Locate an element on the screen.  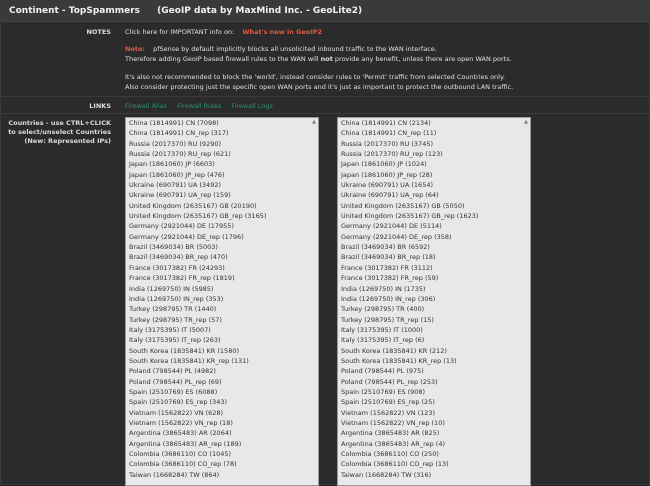
country-option: Brazil (3469034) BR (6592) is located at coordinates (434, 247).